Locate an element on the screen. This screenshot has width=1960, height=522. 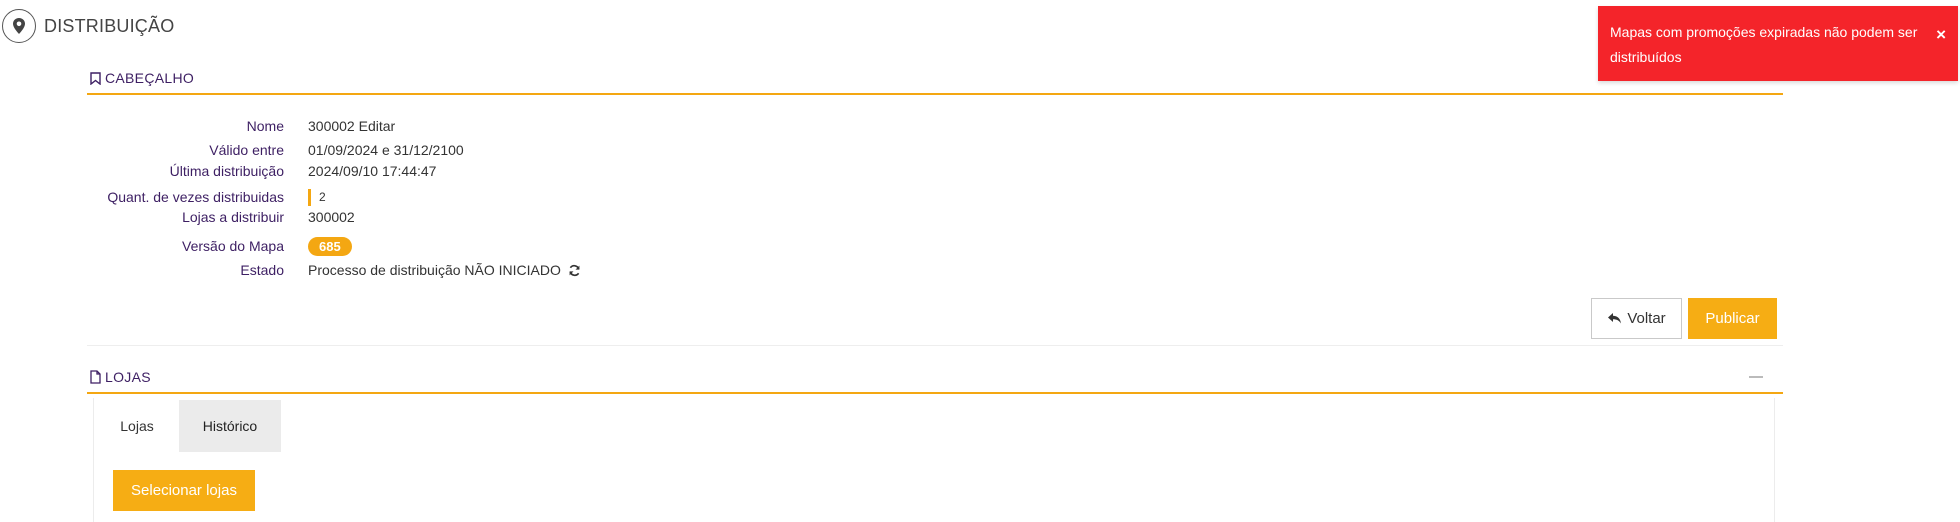
back-button: Voltar is located at coordinates (1636, 318).